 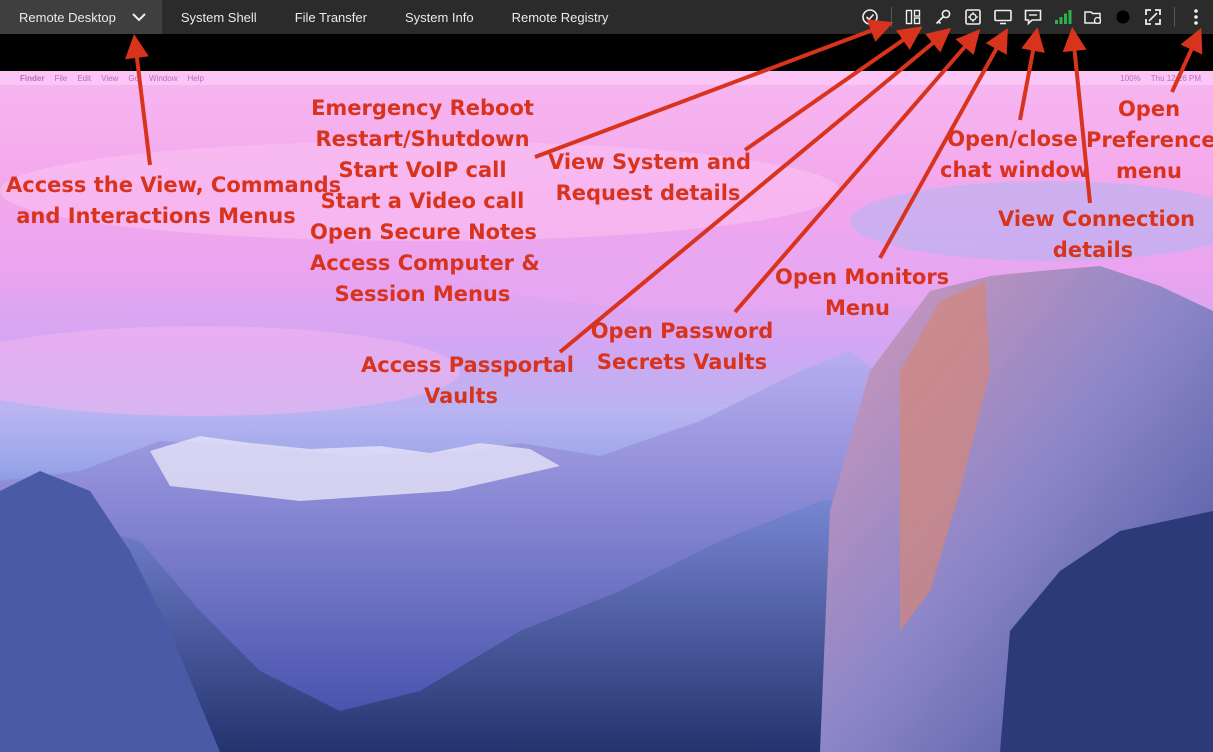 What do you see at coordinates (913, 17) in the screenshot?
I see `view-panels-icon` at bounding box center [913, 17].